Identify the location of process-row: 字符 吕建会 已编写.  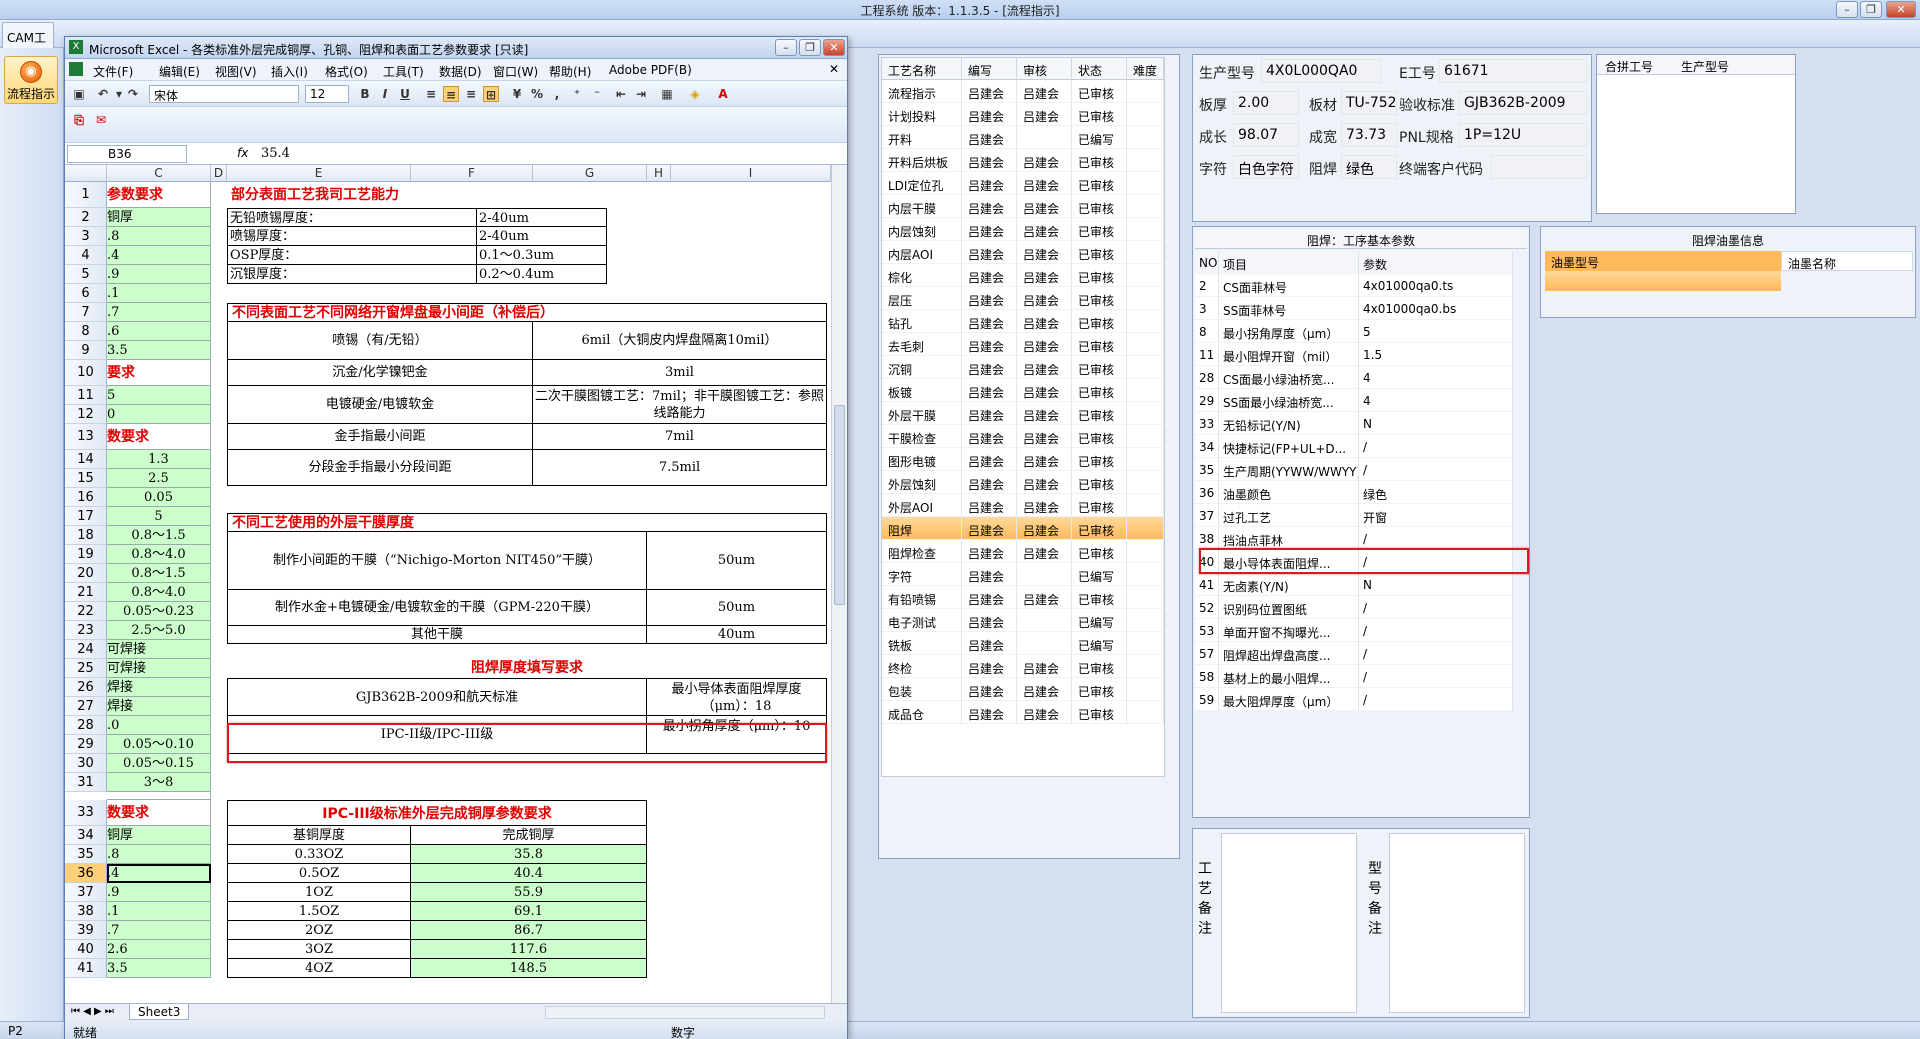
(1023, 574).